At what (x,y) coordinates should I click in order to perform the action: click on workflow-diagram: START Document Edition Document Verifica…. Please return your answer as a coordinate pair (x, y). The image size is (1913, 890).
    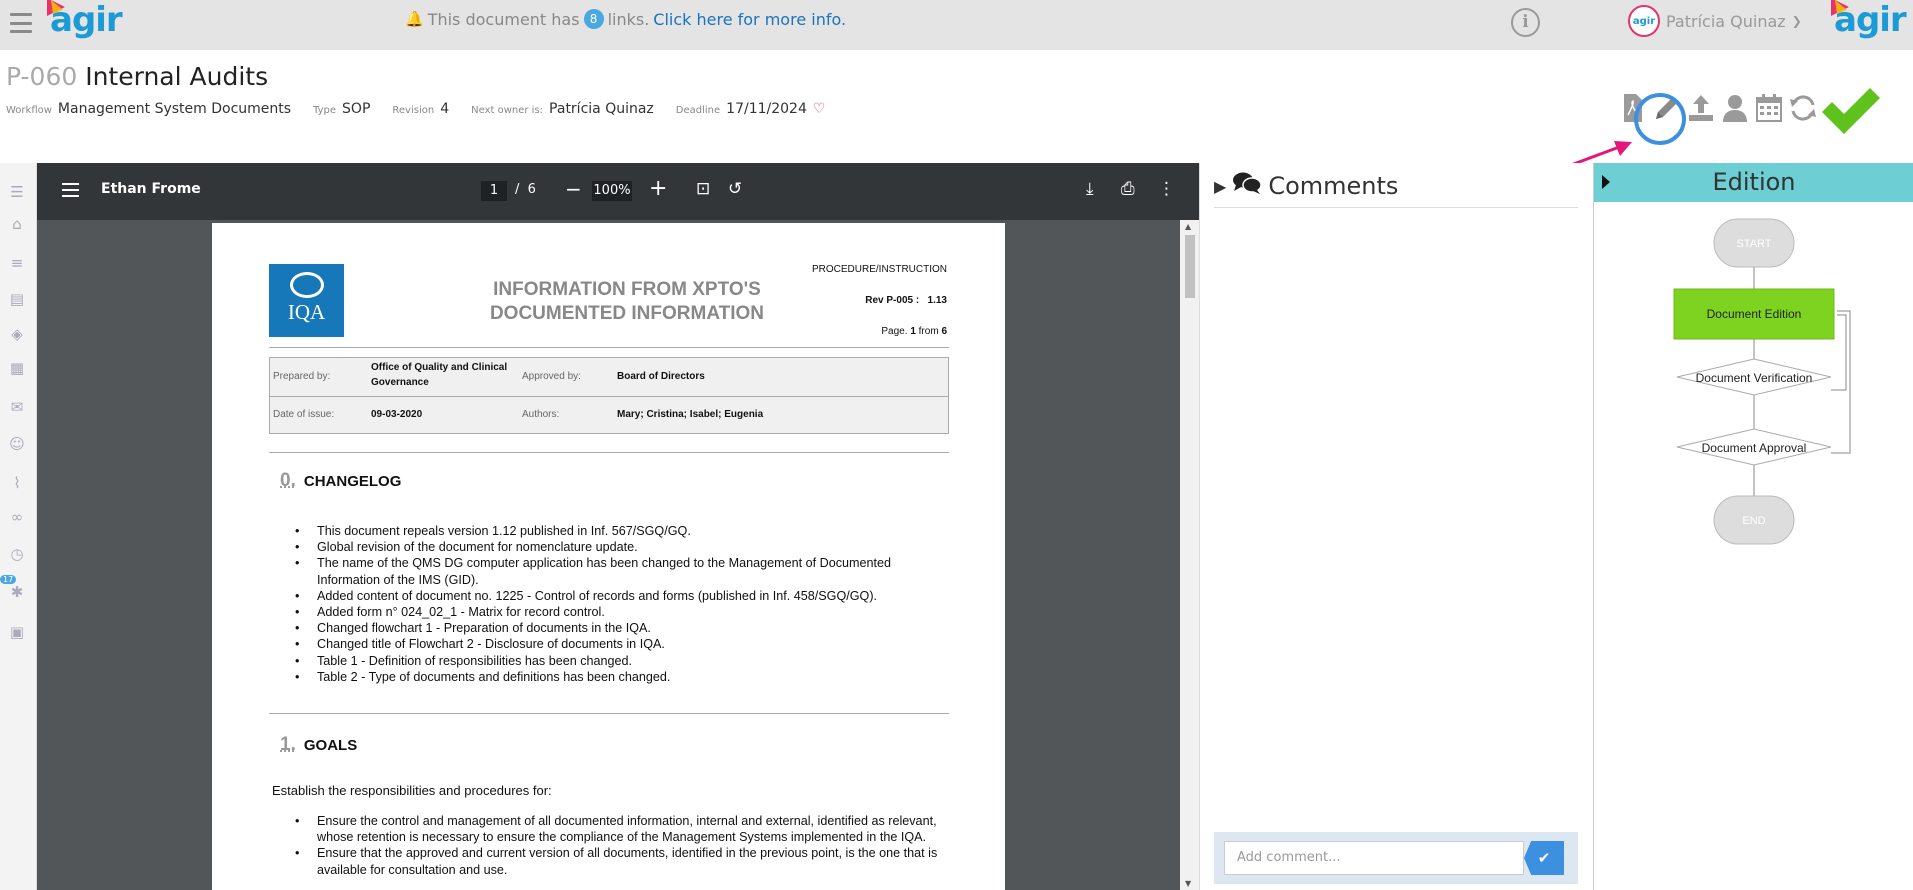
    Looking at the image, I should click on (1753, 363).